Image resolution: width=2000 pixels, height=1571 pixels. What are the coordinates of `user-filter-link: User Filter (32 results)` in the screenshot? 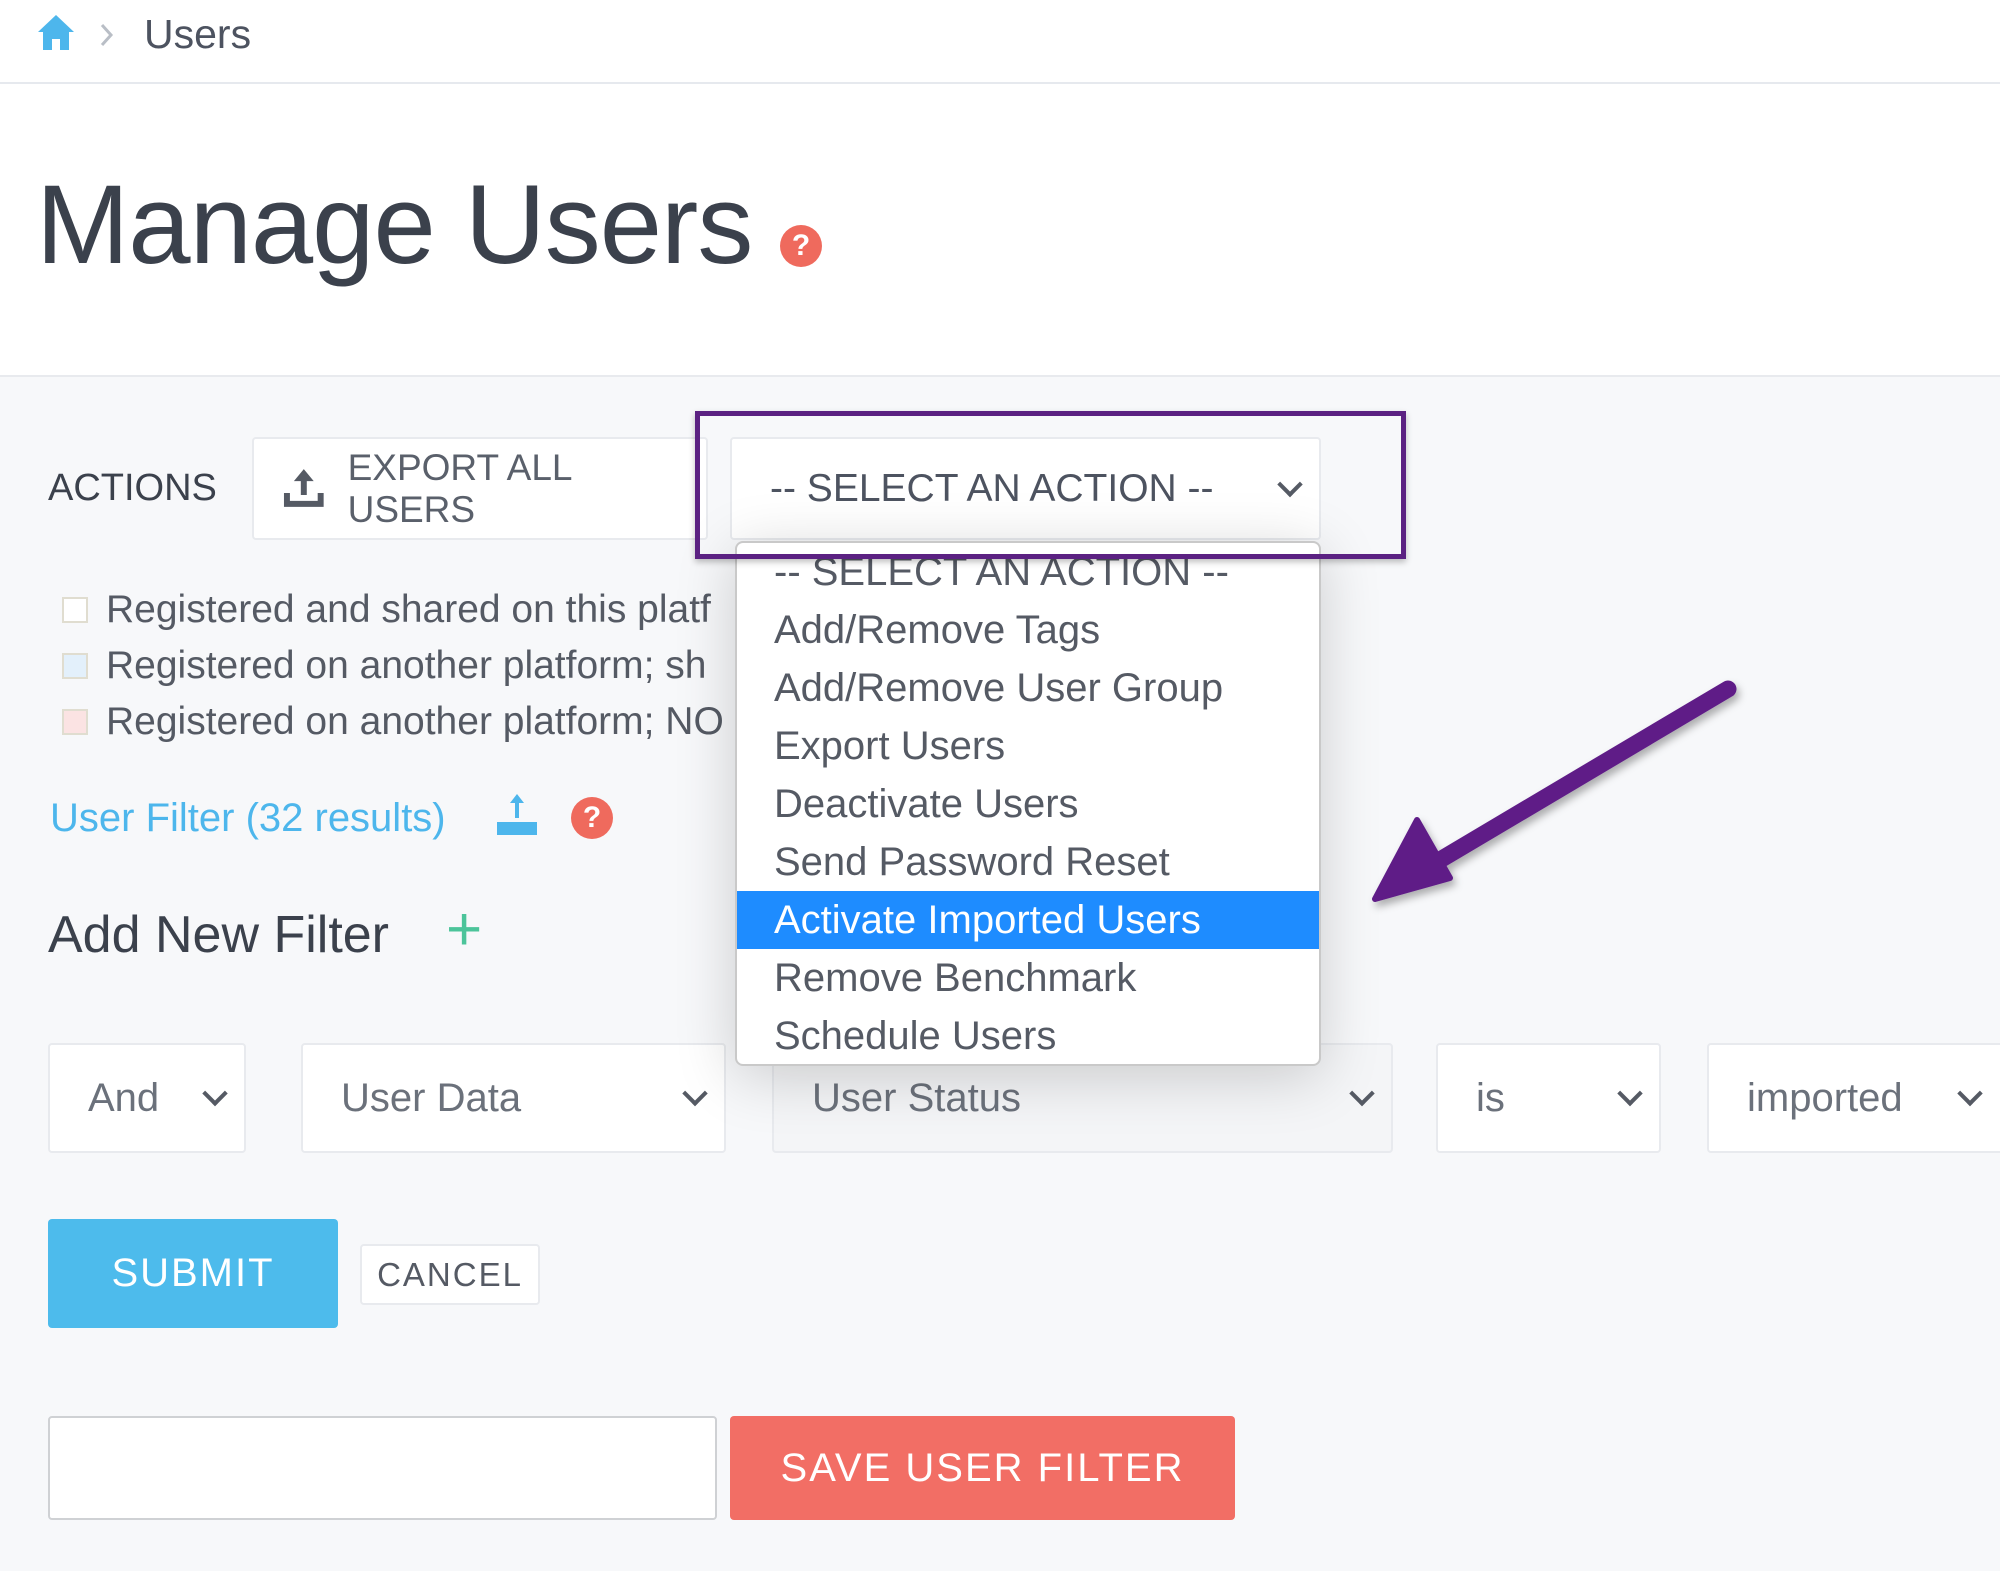 It's located at (248, 818).